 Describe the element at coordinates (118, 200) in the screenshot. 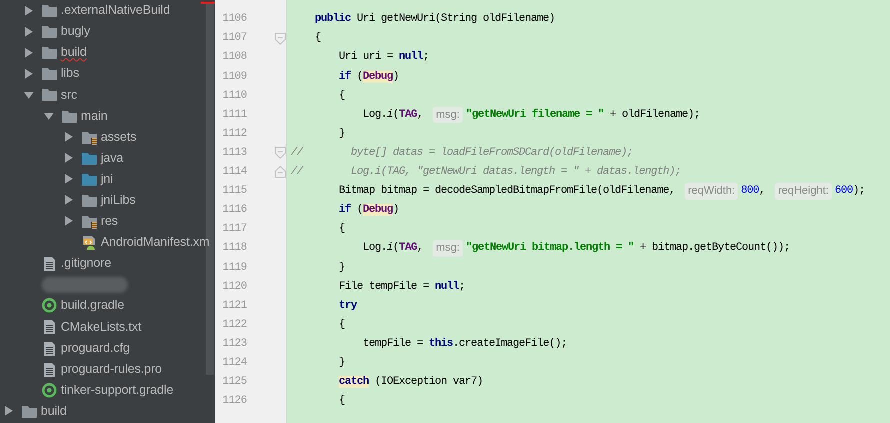

I see `tree-item: jniLibs` at that location.